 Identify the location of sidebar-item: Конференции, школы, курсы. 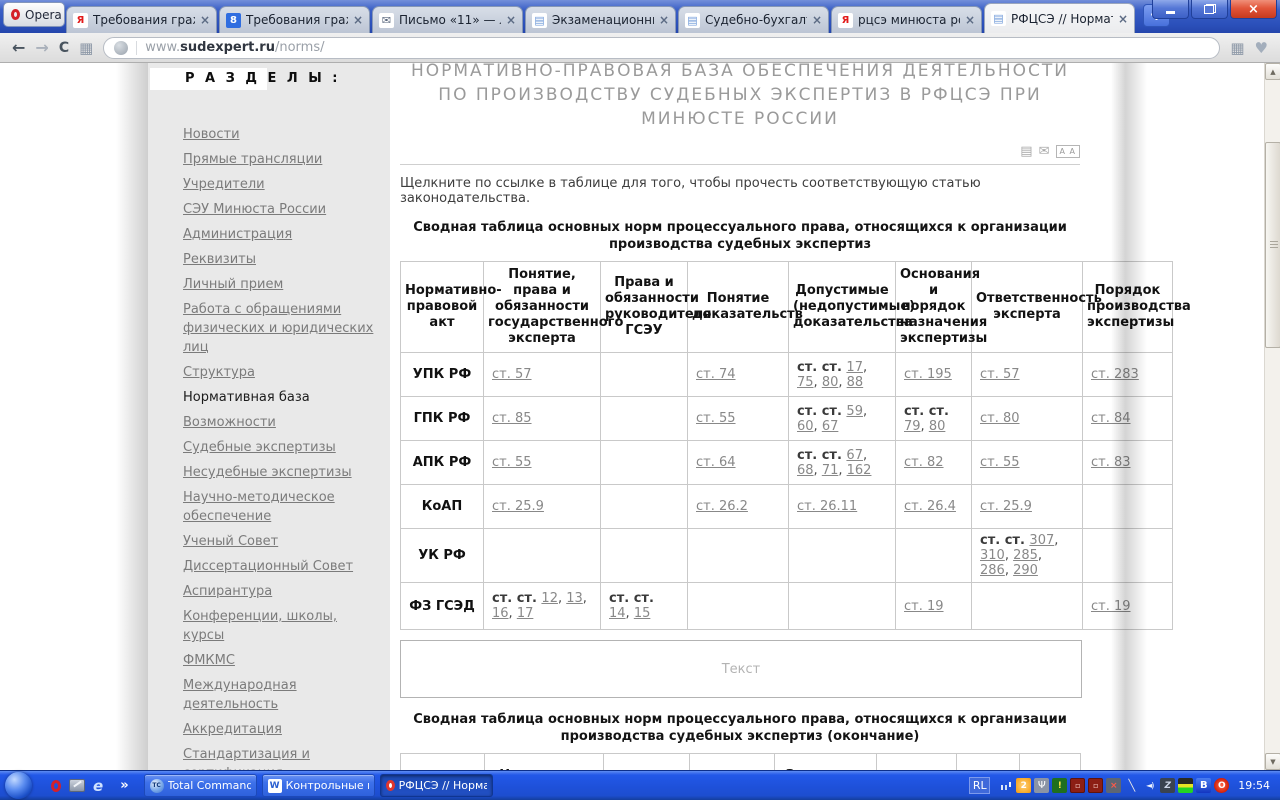
(280, 626).